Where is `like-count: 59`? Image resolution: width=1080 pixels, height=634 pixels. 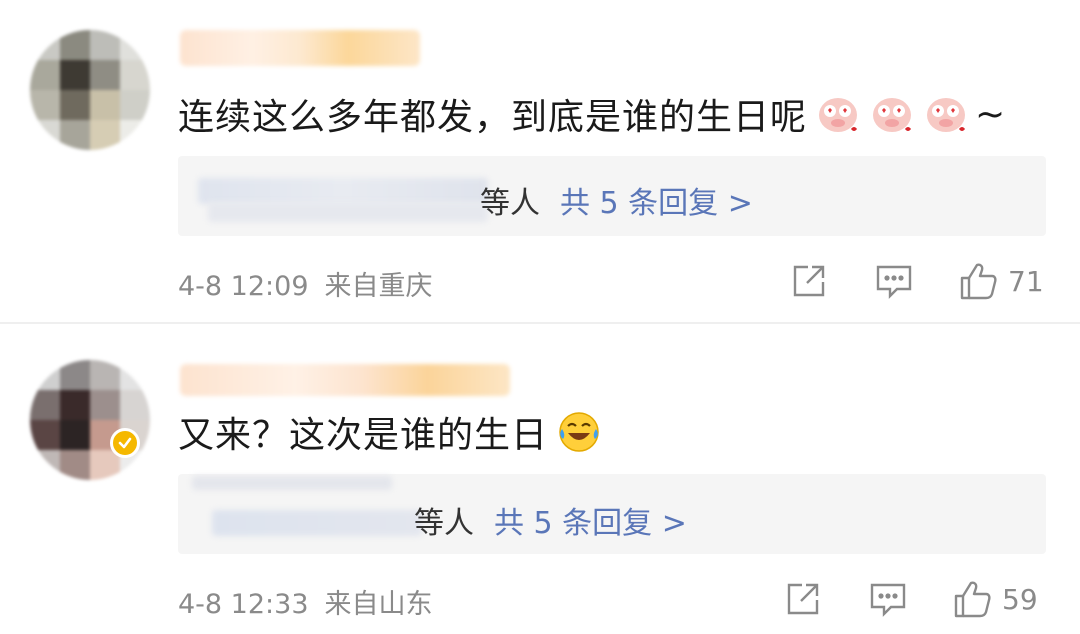
like-count: 59 is located at coordinates (1020, 599).